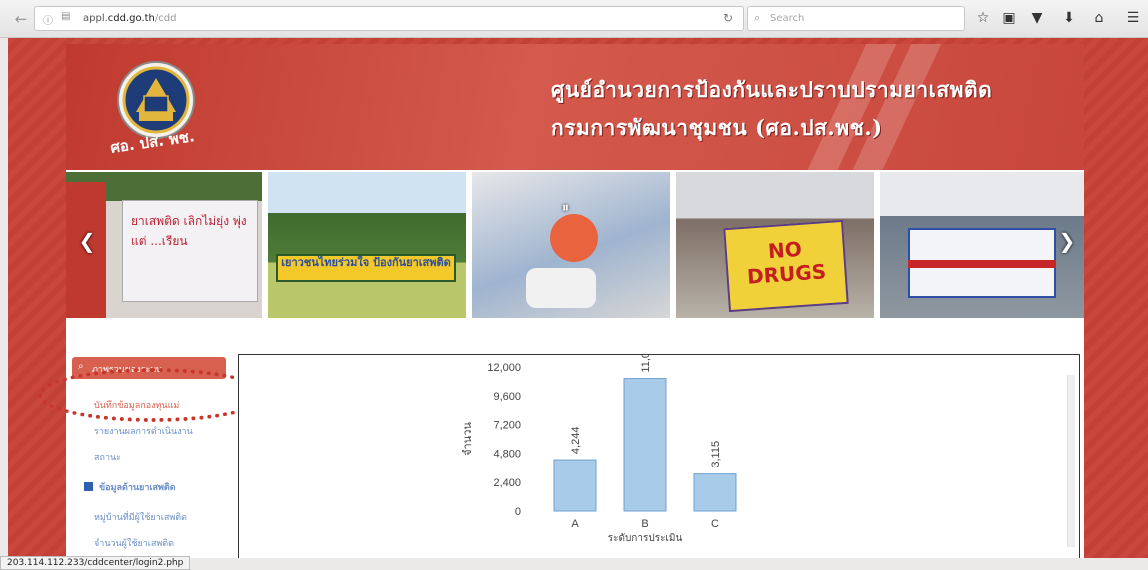 Image resolution: width=1148 pixels, height=570 pixels. I want to click on slide-4-caption: NO DRUGS, so click(786, 266).